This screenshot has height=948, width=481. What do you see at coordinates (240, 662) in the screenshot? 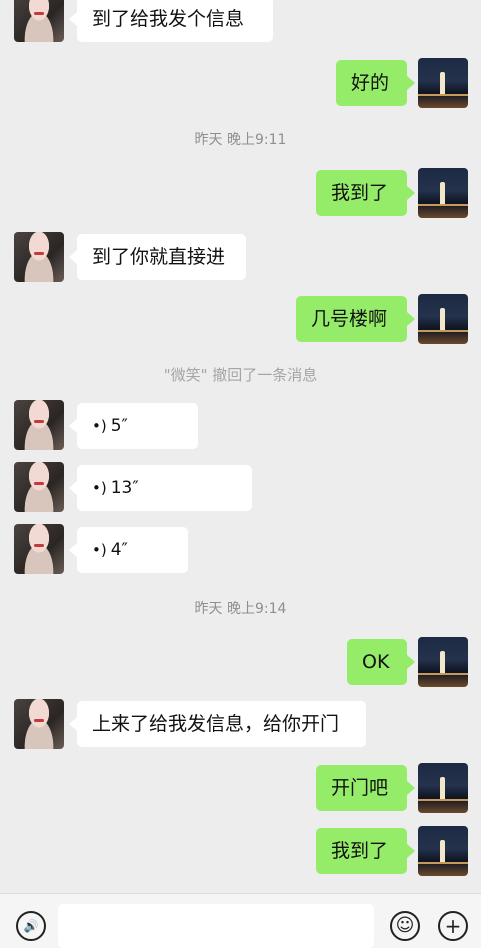
I see `message-row: OK` at bounding box center [240, 662].